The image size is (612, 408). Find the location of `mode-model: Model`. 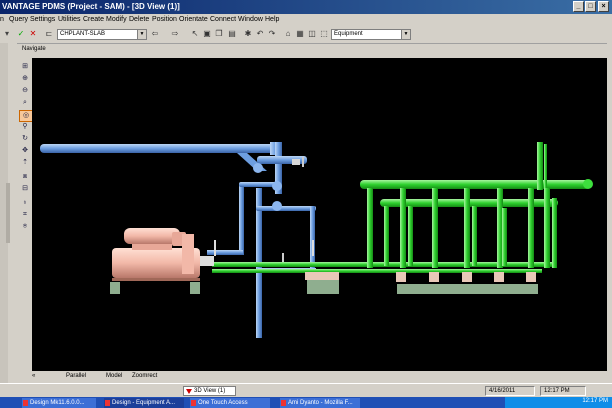

mode-model: Model is located at coordinates (114, 376).